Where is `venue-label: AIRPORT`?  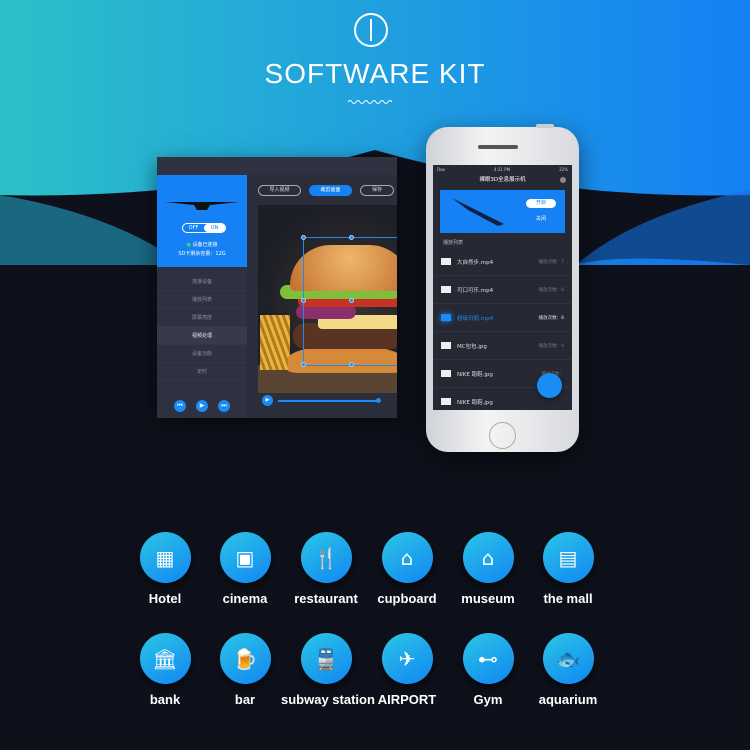
venue-label: AIRPORT is located at coordinates (407, 699).